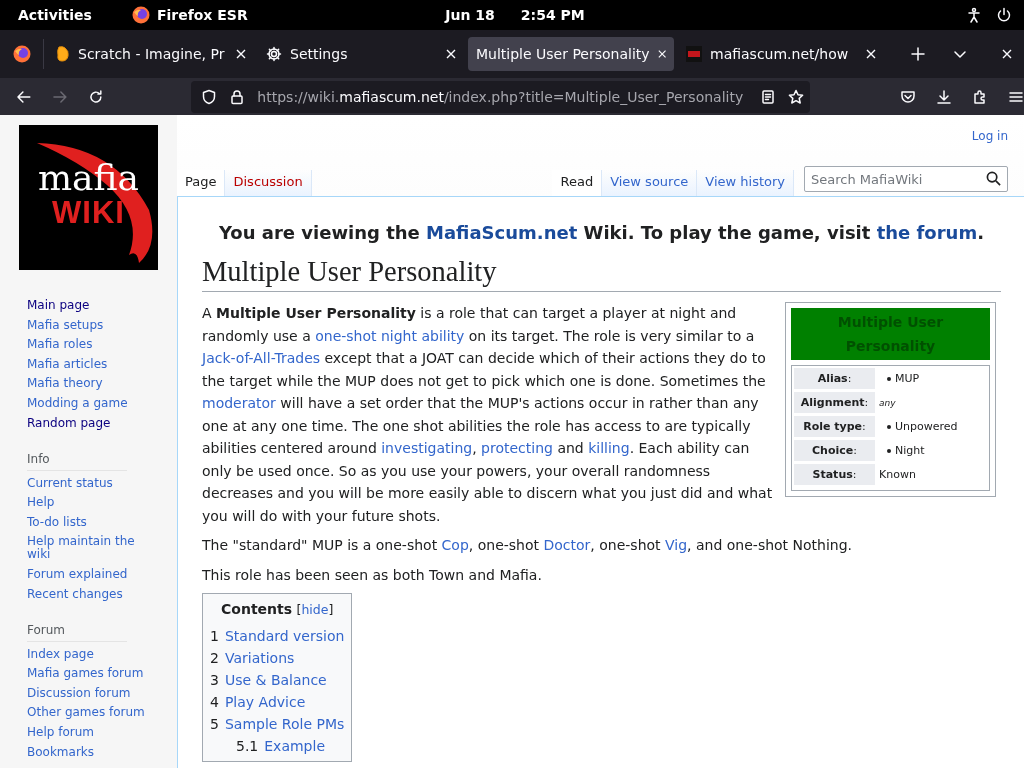  I want to click on toc-link: Standard version, so click(284, 635).